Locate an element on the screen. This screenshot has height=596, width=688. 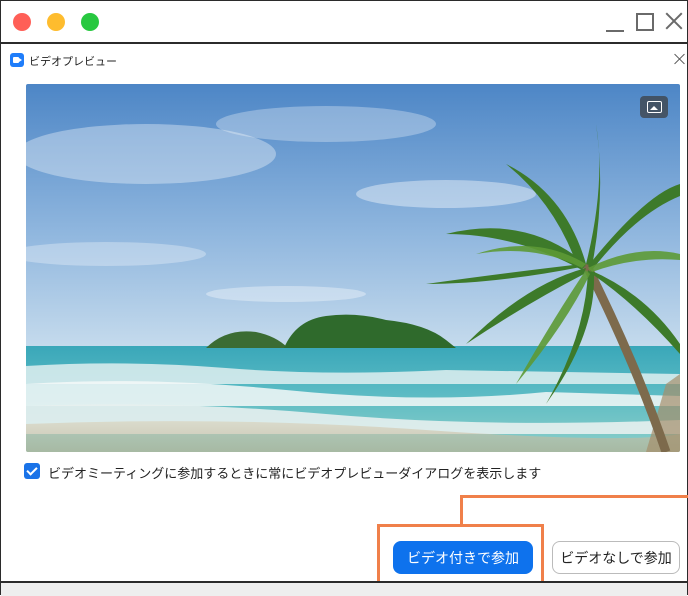
zoom-traffic-icon is located at coordinates (90, 22).